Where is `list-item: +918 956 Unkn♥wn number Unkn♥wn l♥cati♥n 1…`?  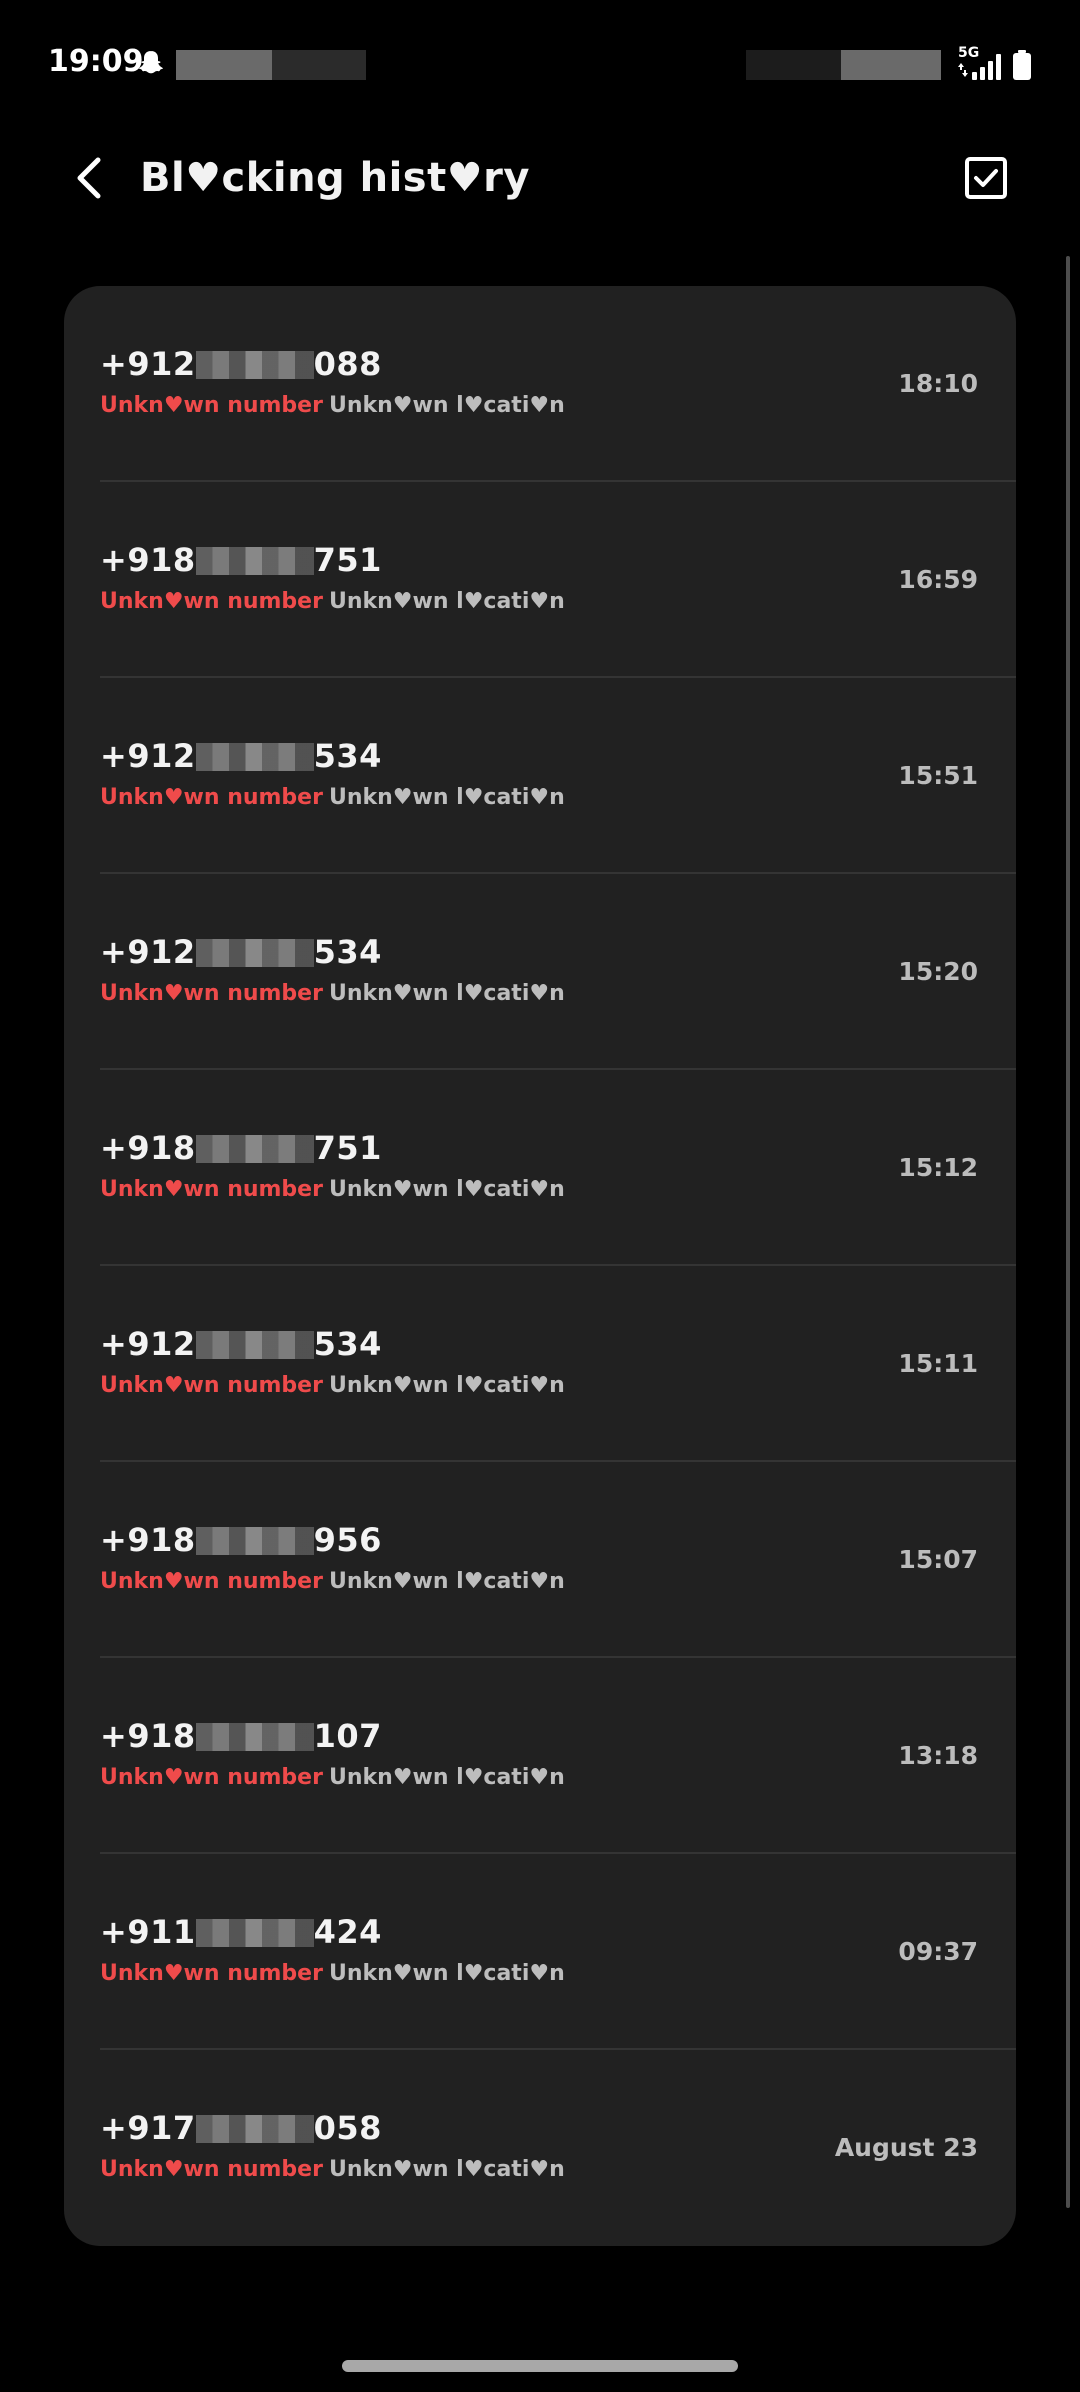
list-item: +918 956 Unkn♥wn number Unkn♥wn l♥cati♥n 1… is located at coordinates (540, 1560).